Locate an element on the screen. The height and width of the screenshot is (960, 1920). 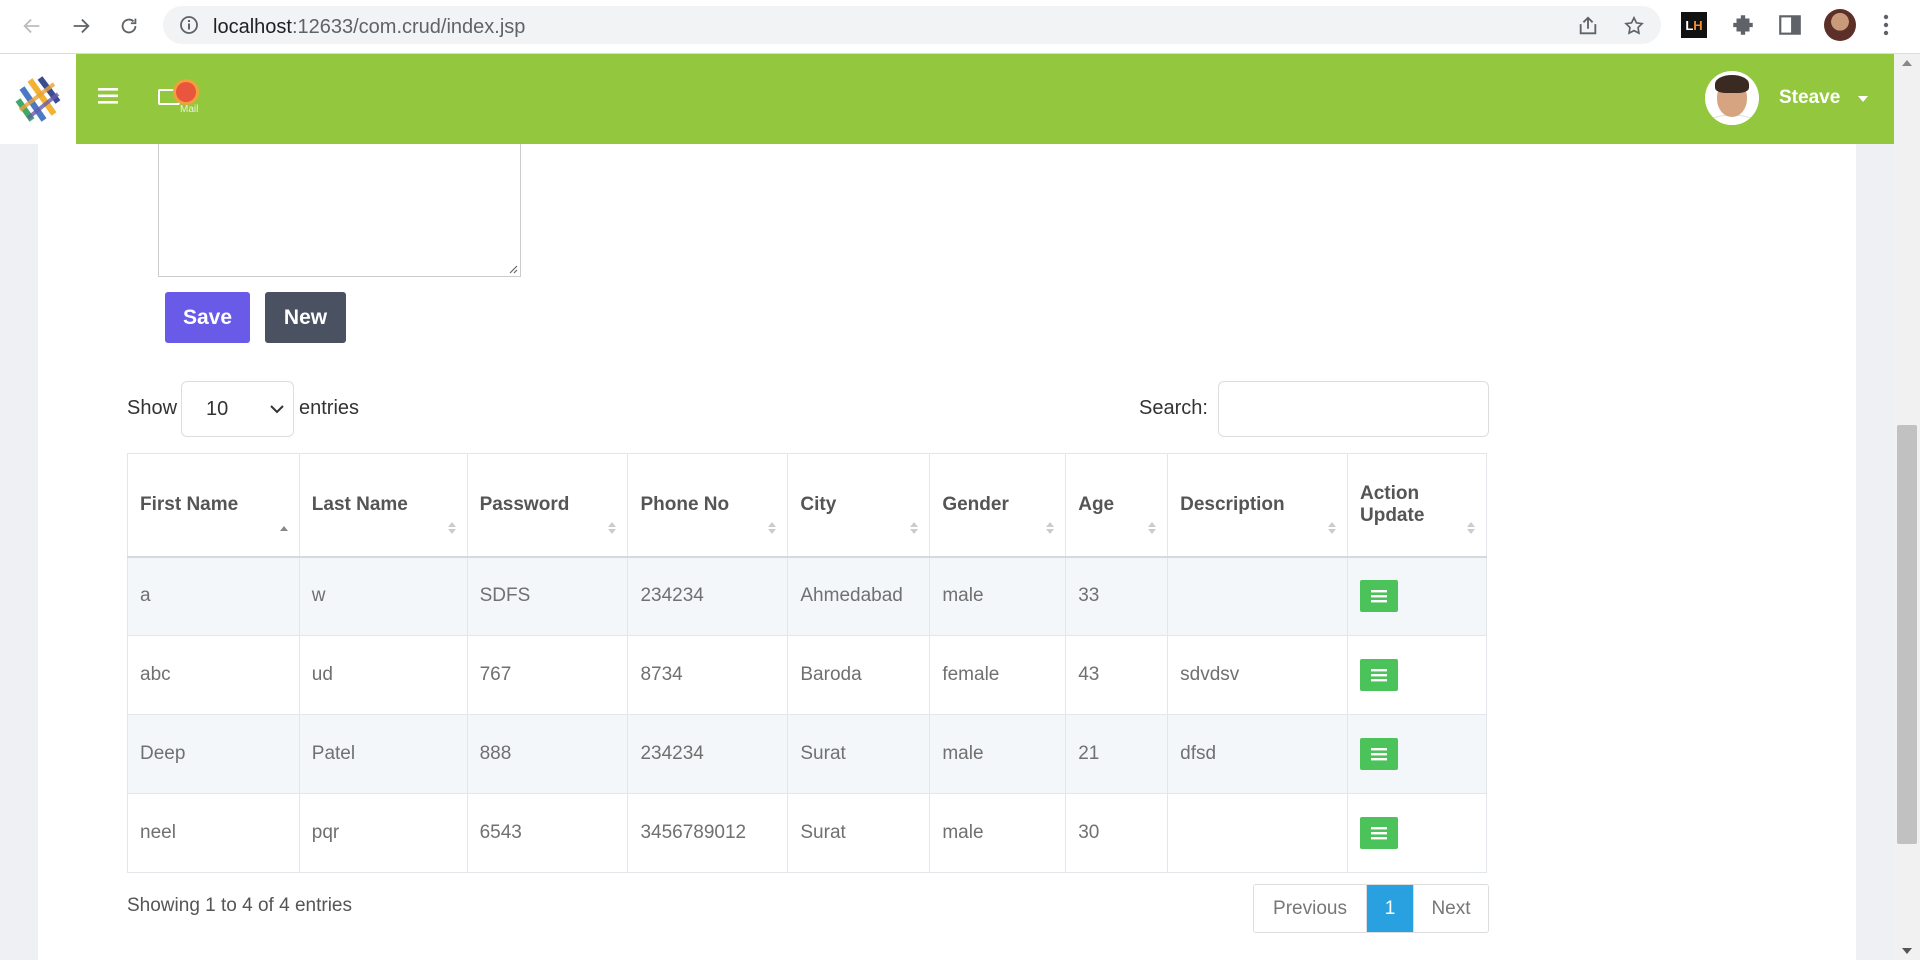
sort-ascending-icon is located at coordinates (283, 528).